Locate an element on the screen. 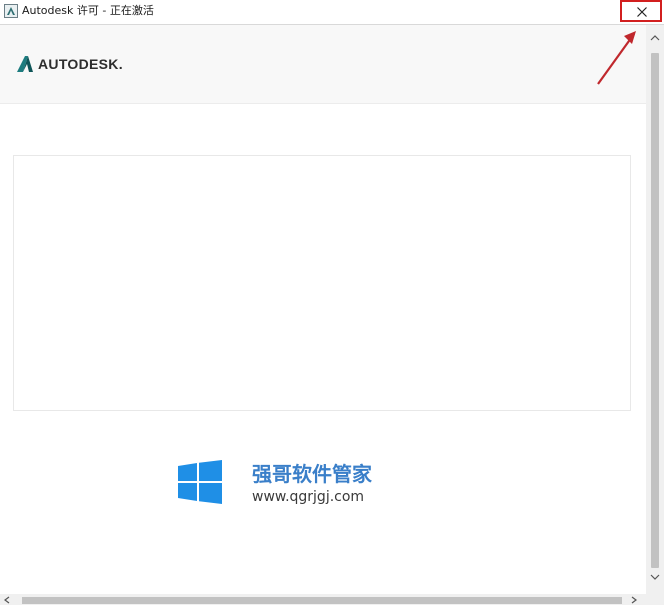 This screenshot has width=664, height=605. horizontal-scrollbar is located at coordinates (323, 599).